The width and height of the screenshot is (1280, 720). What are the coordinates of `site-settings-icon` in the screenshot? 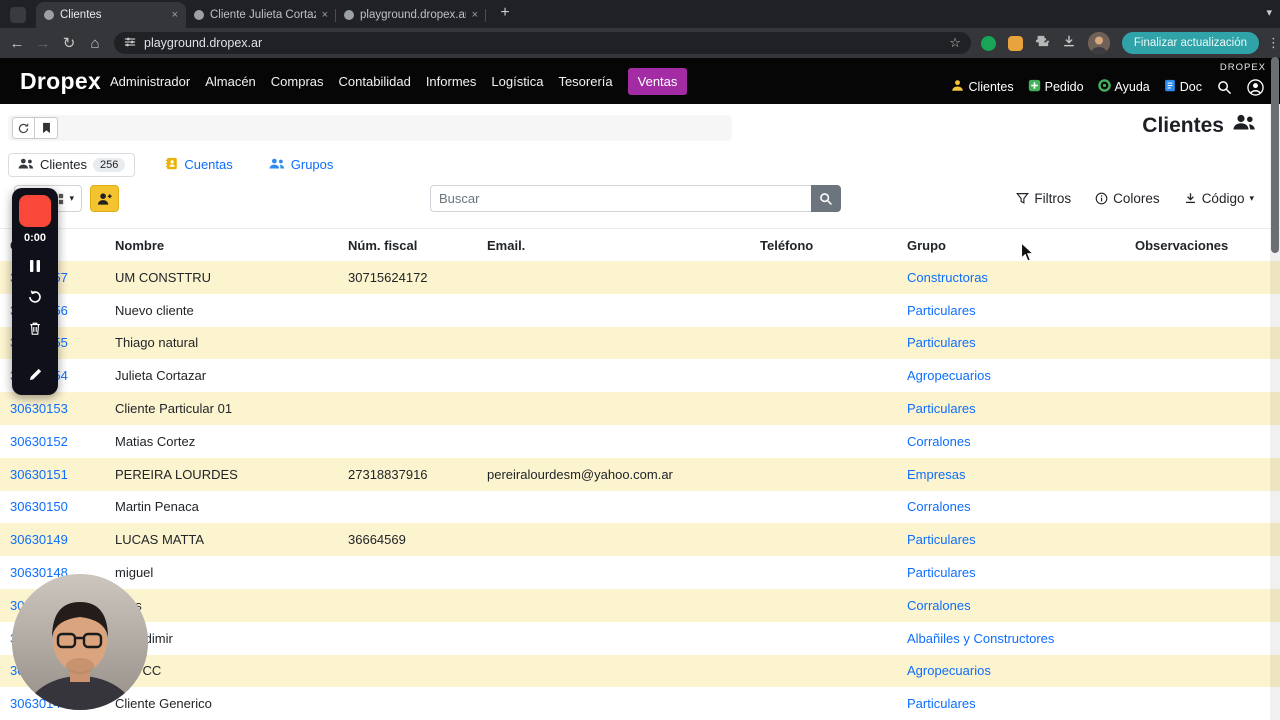 It's located at (130, 43).